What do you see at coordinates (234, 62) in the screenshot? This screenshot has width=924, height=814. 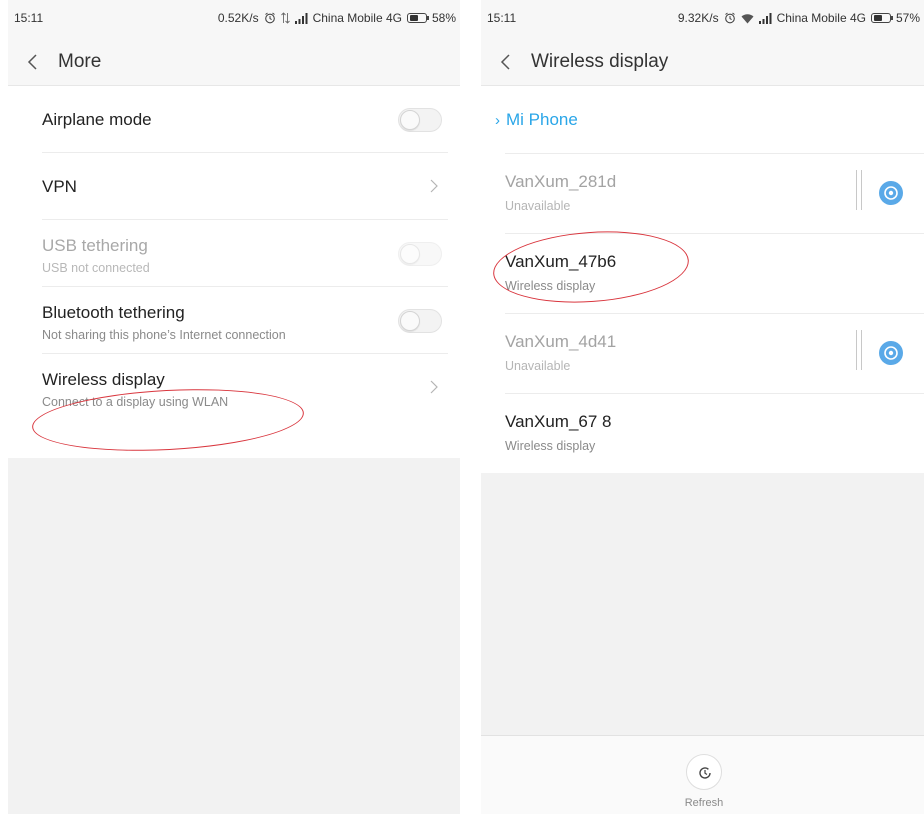 I see `title-bar: More` at bounding box center [234, 62].